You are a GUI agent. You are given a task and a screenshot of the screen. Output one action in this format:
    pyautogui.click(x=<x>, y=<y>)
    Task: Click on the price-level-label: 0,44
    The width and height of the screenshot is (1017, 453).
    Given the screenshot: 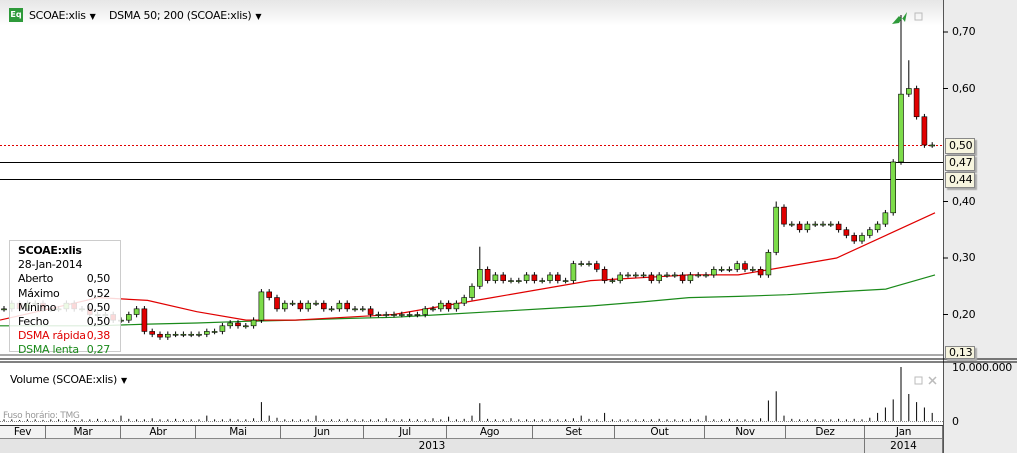 What is the action you would take?
    pyautogui.click(x=960, y=179)
    